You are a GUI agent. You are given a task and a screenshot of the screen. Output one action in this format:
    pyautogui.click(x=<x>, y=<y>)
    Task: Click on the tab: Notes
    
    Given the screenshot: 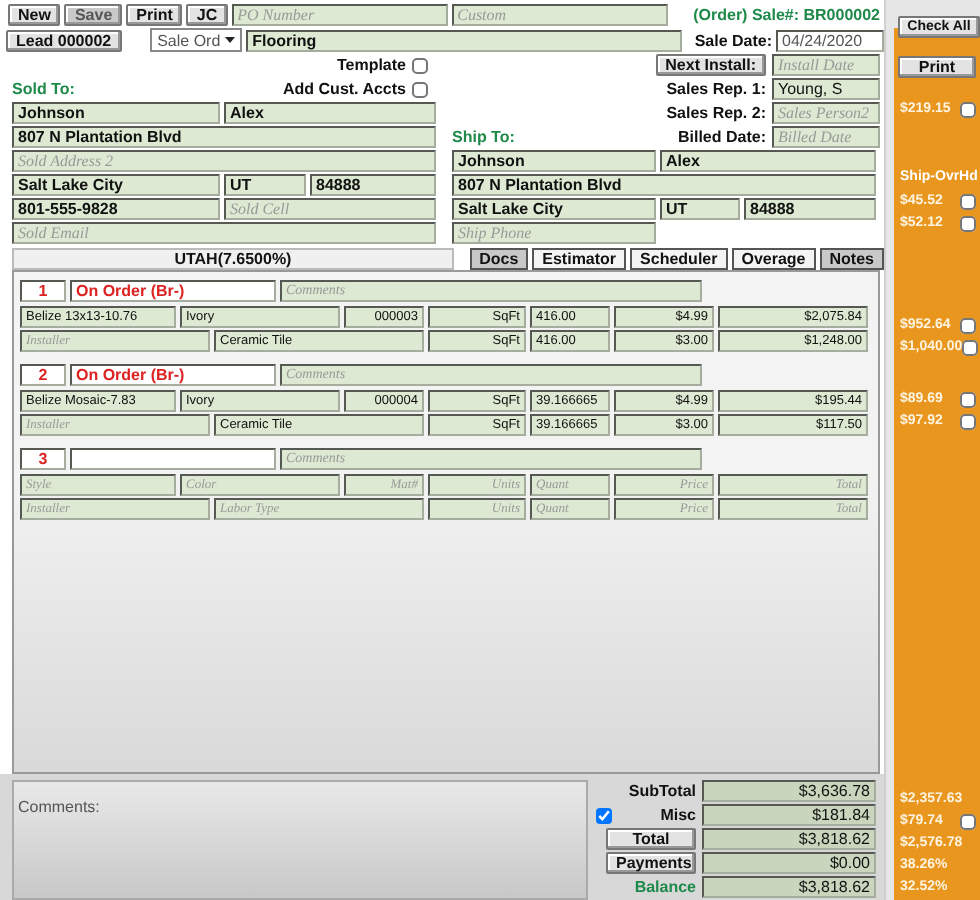 What is the action you would take?
    pyautogui.click(x=851, y=259)
    